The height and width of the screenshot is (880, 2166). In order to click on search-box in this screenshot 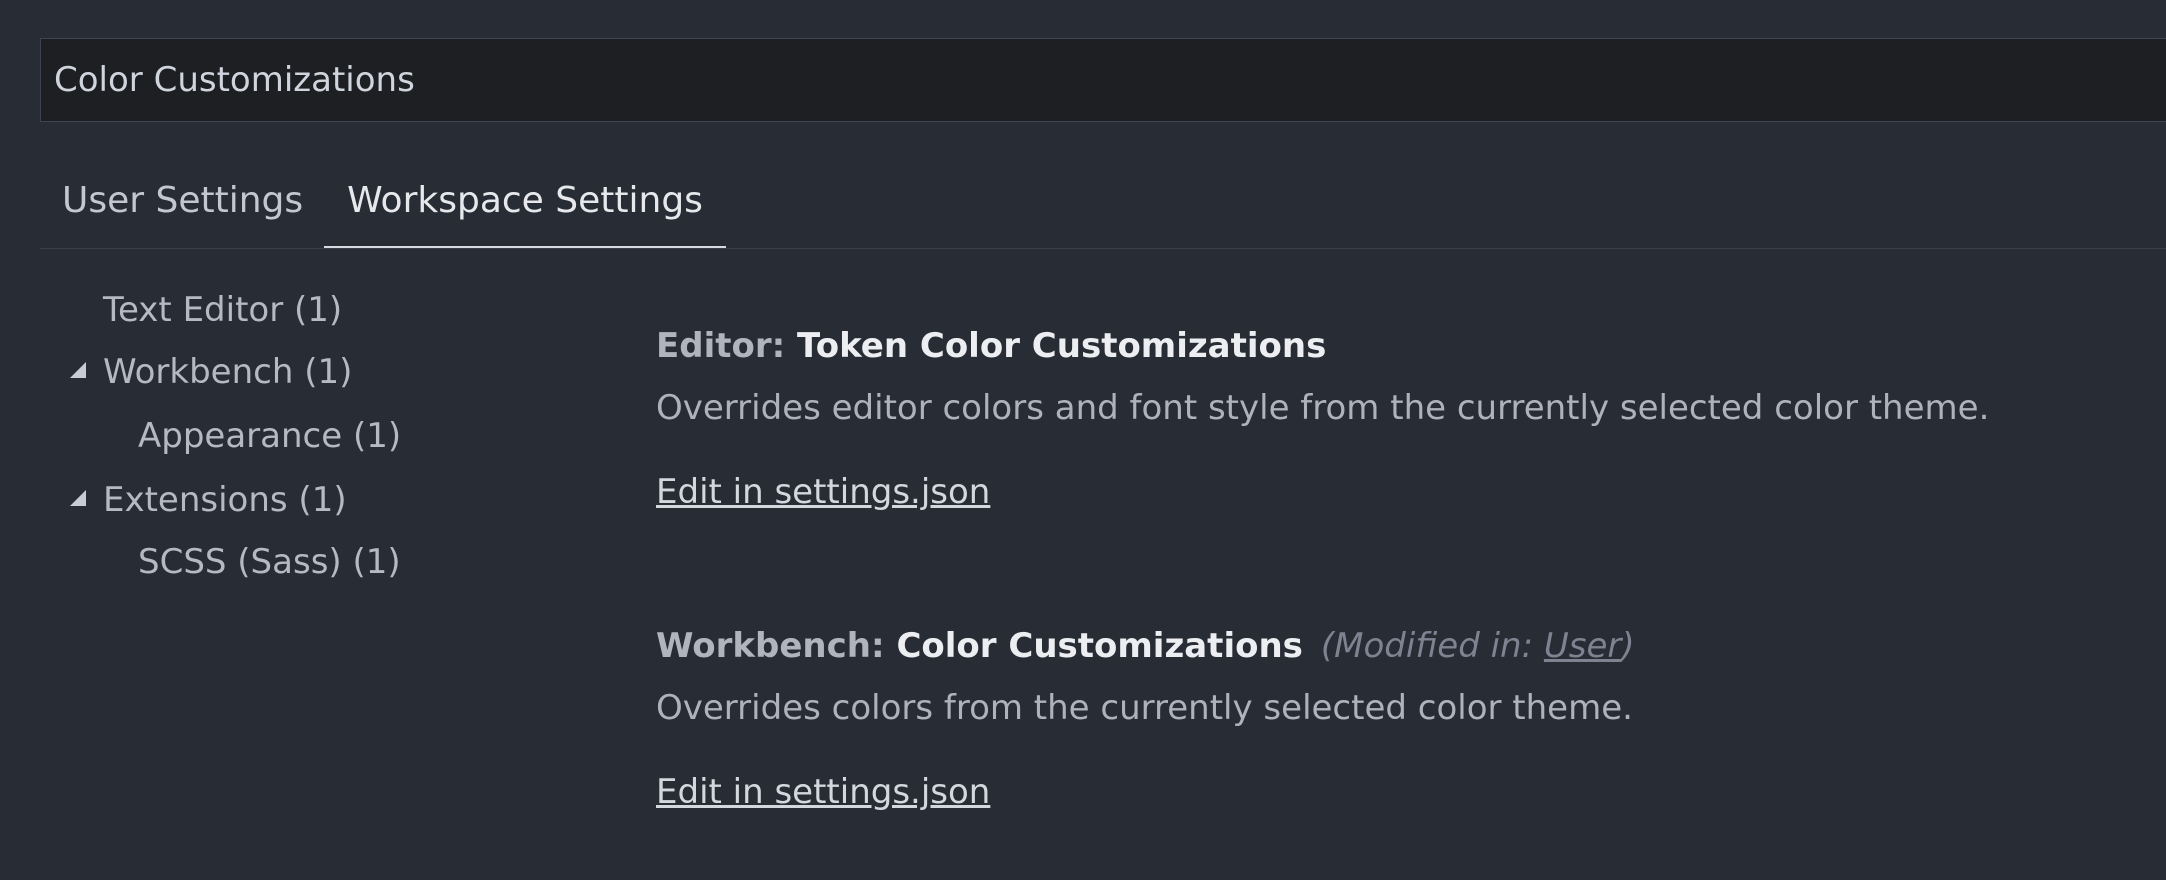, I will do `click(1103, 80)`.